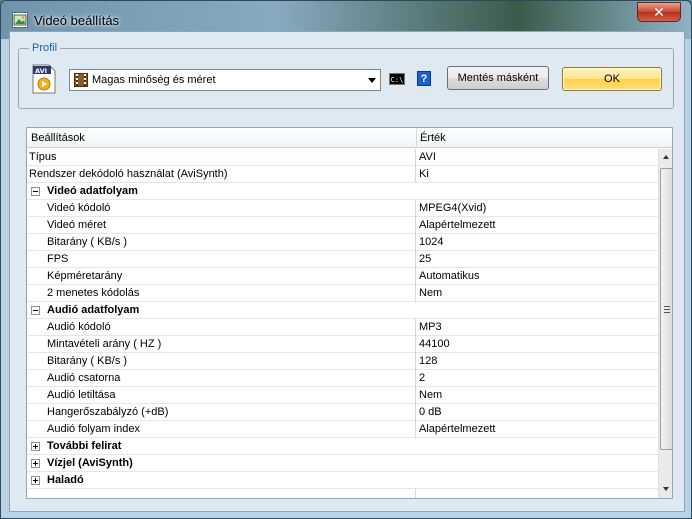 The width and height of the screenshot is (692, 519). I want to click on svg-text: AVI, so click(41, 71).